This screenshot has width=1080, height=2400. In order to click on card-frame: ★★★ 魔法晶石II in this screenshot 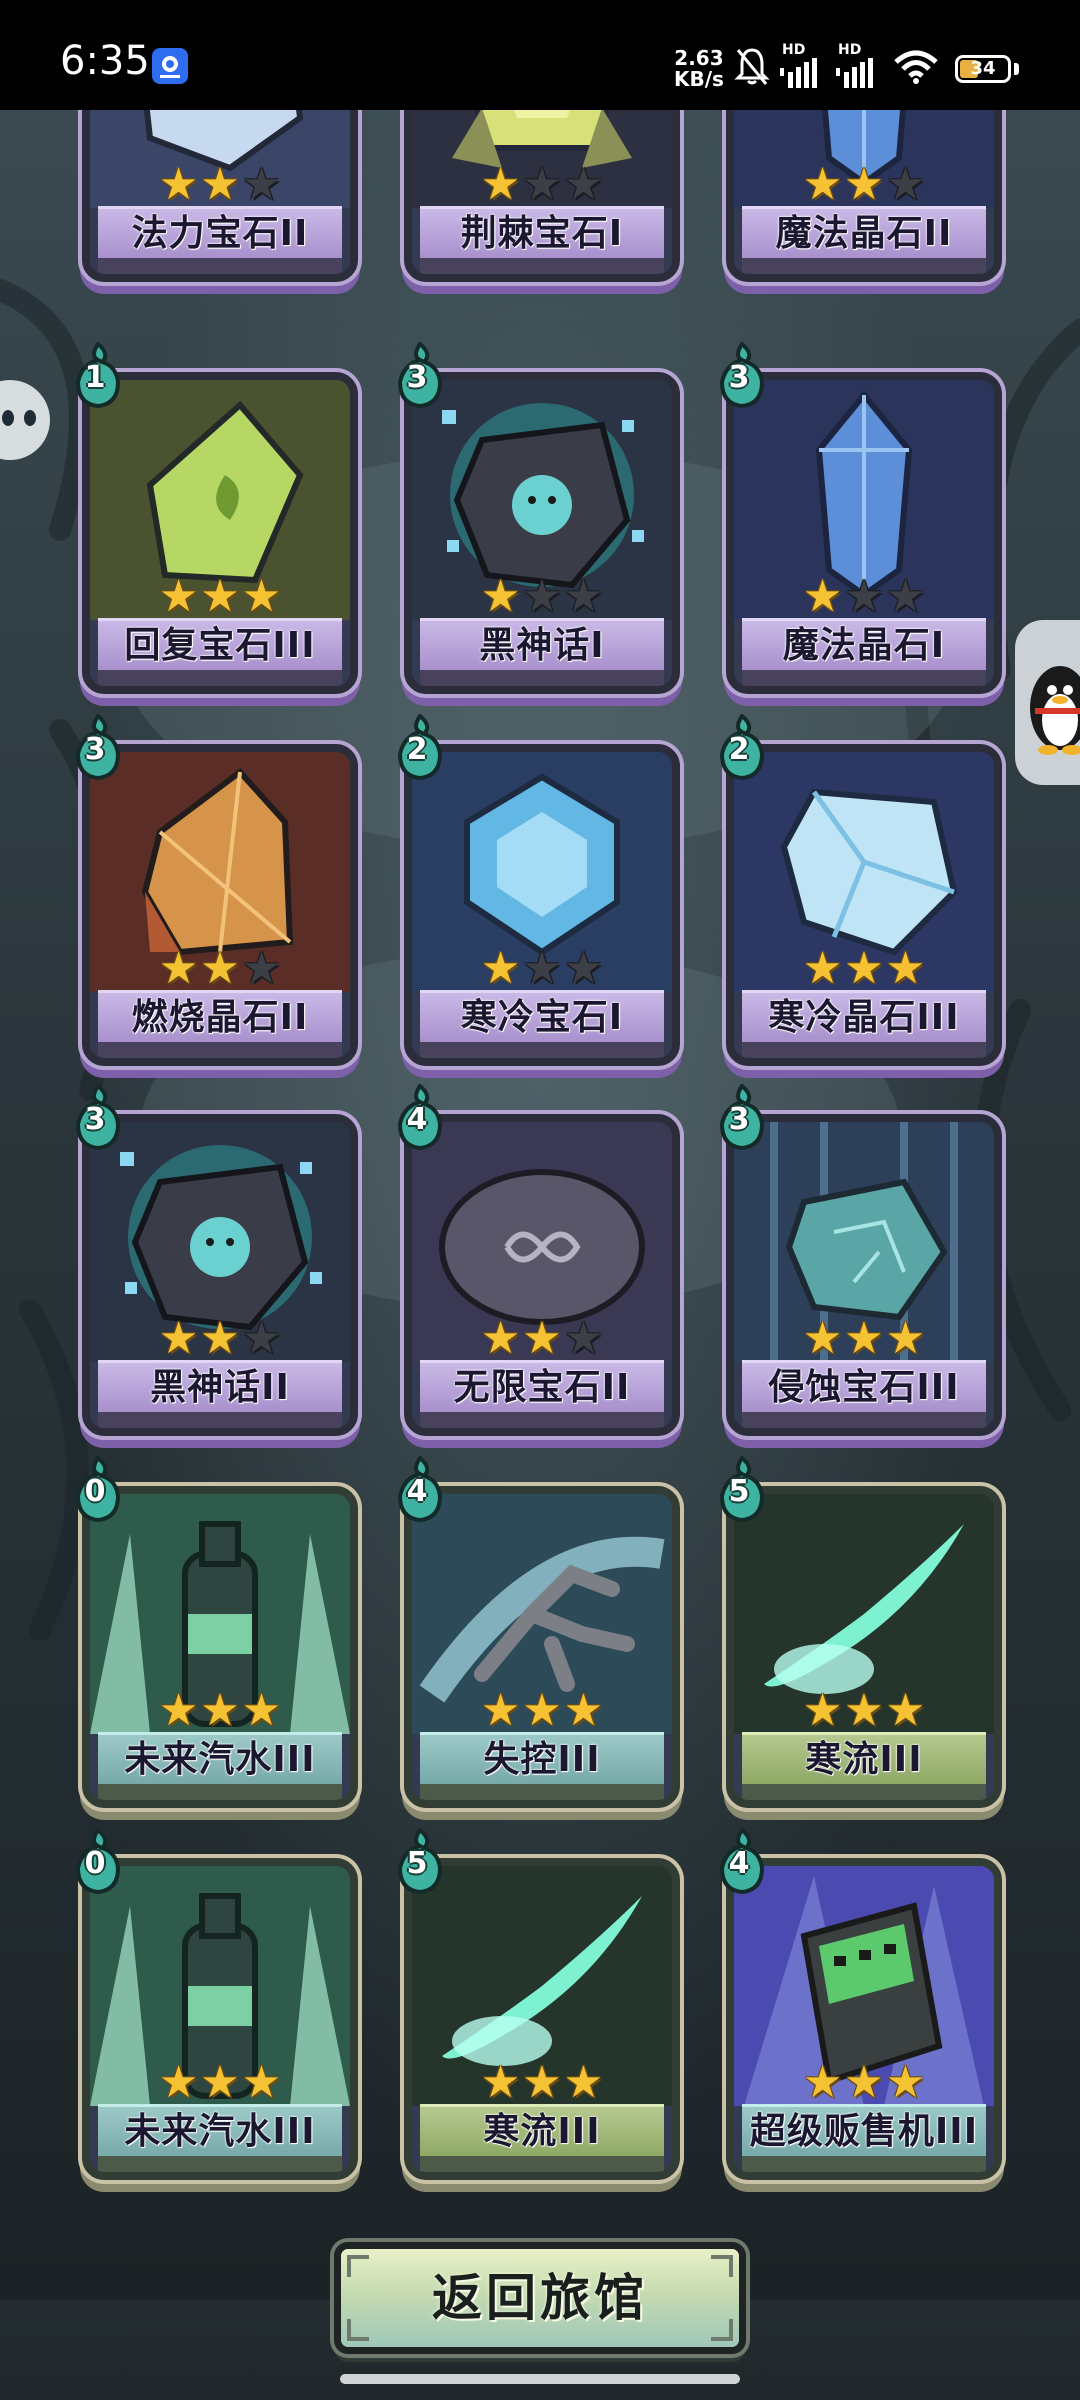, I will do `click(864, 196)`.